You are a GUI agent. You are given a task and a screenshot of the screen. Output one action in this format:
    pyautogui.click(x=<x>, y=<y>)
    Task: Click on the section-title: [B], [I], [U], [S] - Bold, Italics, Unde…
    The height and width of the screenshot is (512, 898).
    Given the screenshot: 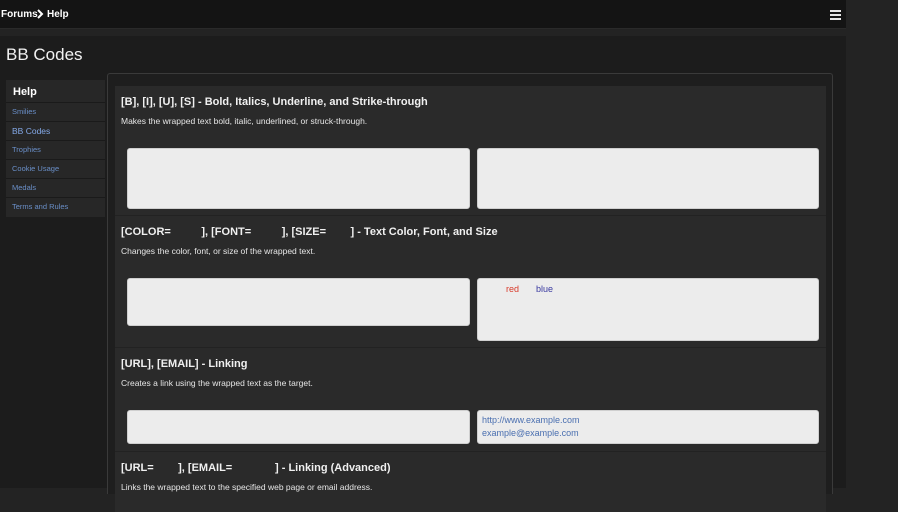 What is the action you would take?
    pyautogui.click(x=274, y=102)
    